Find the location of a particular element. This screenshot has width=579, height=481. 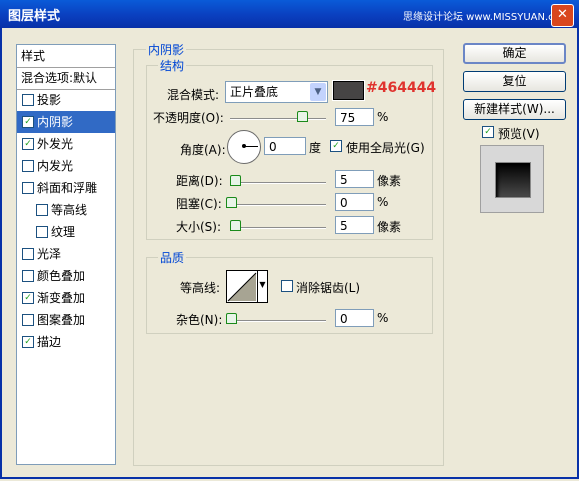

choke-input: 0 is located at coordinates (354, 202).